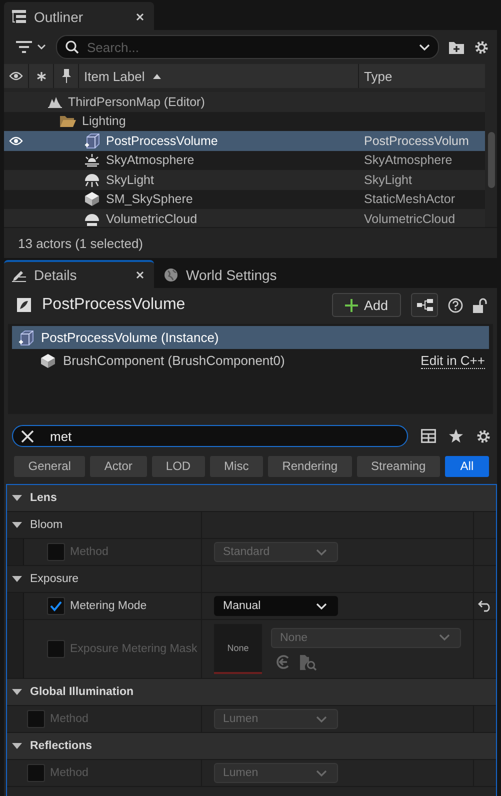 The width and height of the screenshot is (501, 796). Describe the element at coordinates (55, 275) in the screenshot. I see `tab-title: Details` at that location.